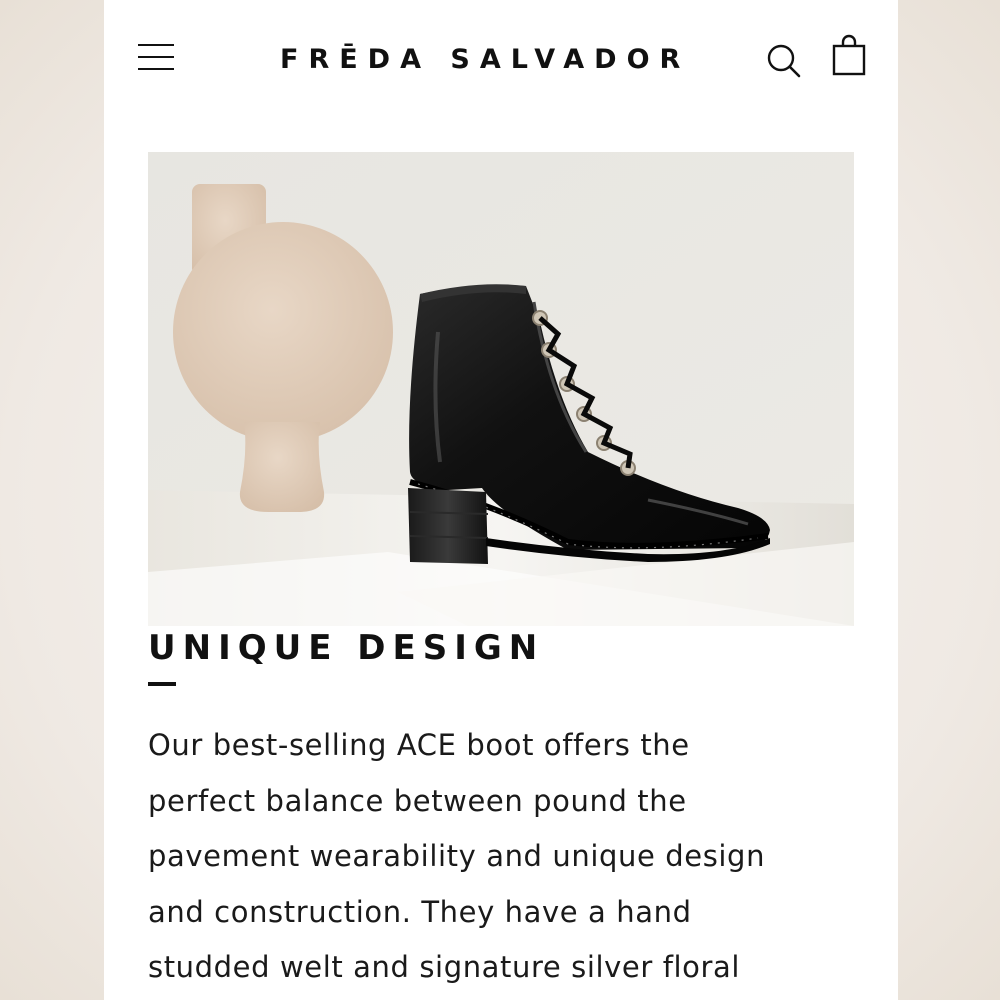 The width and height of the screenshot is (1000, 1000). What do you see at coordinates (444, 967) in the screenshot?
I see `body-line: studded welt and signature silver floral` at bounding box center [444, 967].